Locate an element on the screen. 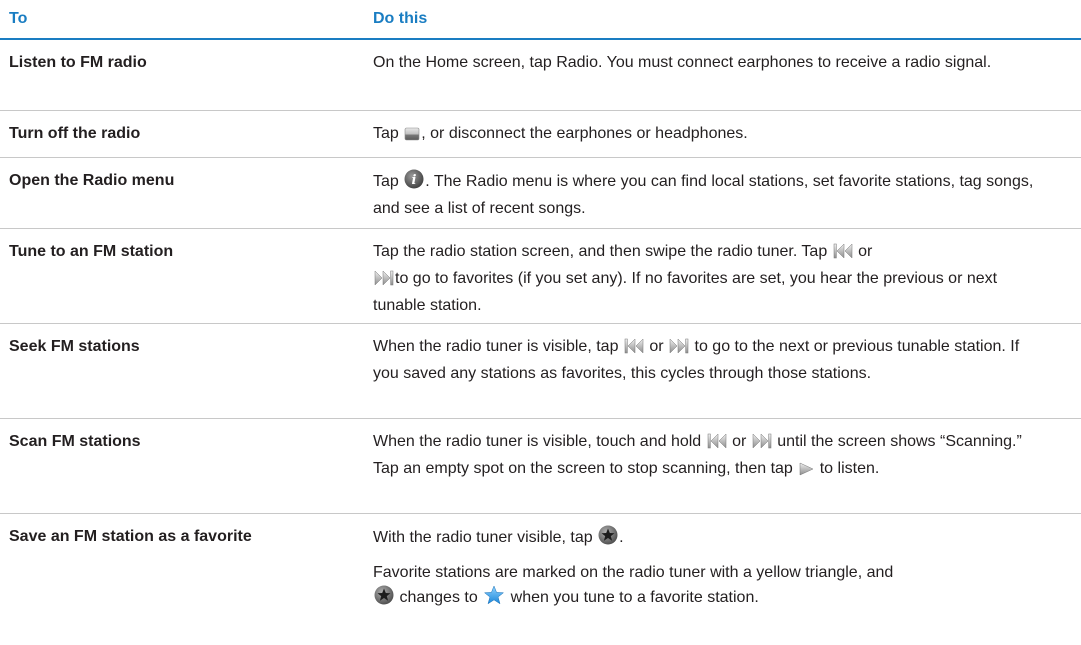  header-do-this: Do this is located at coordinates (400, 18).